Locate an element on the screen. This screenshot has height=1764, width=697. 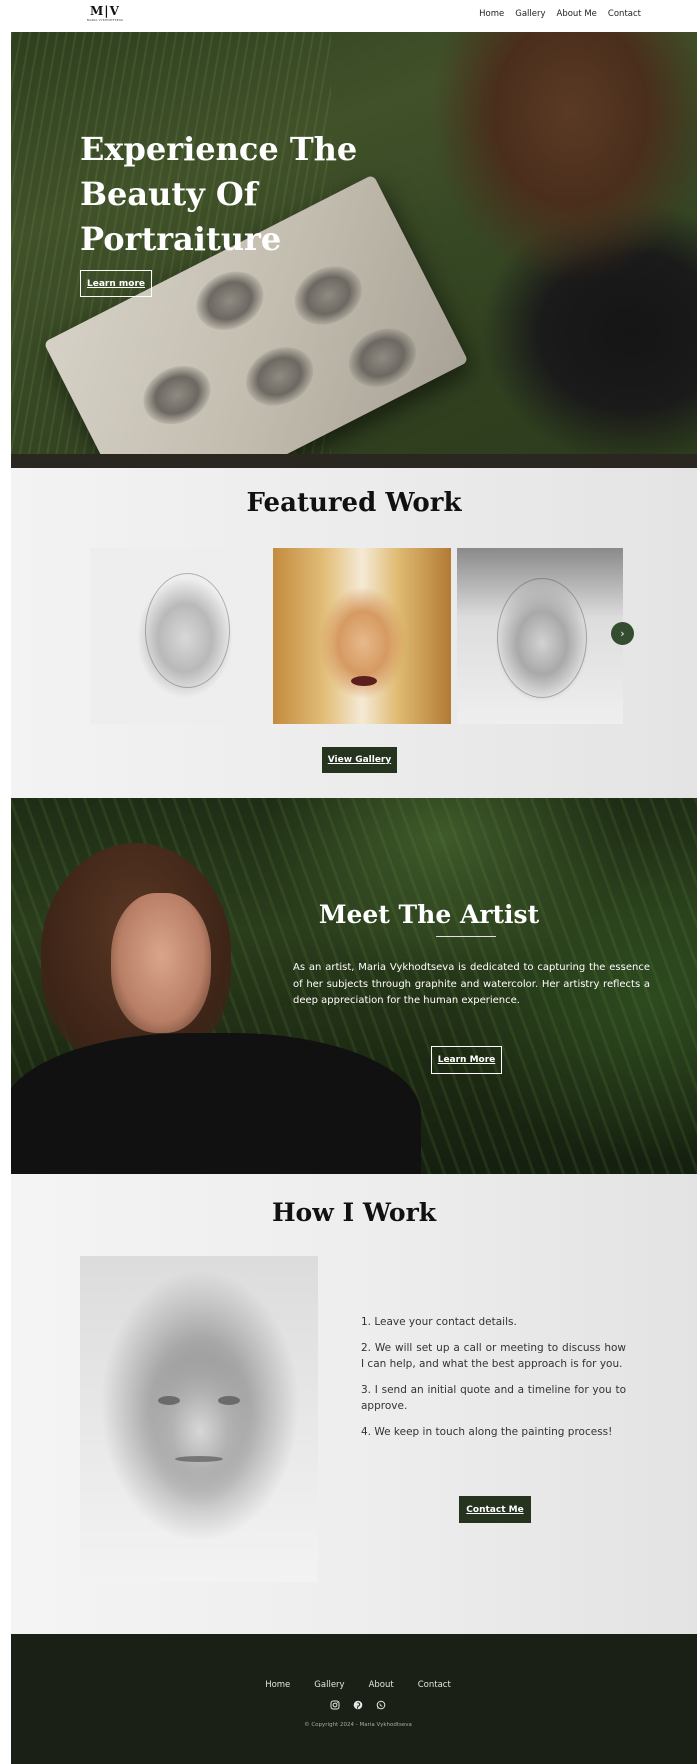
featured-artwork-graphite-man is located at coordinates (540, 636).